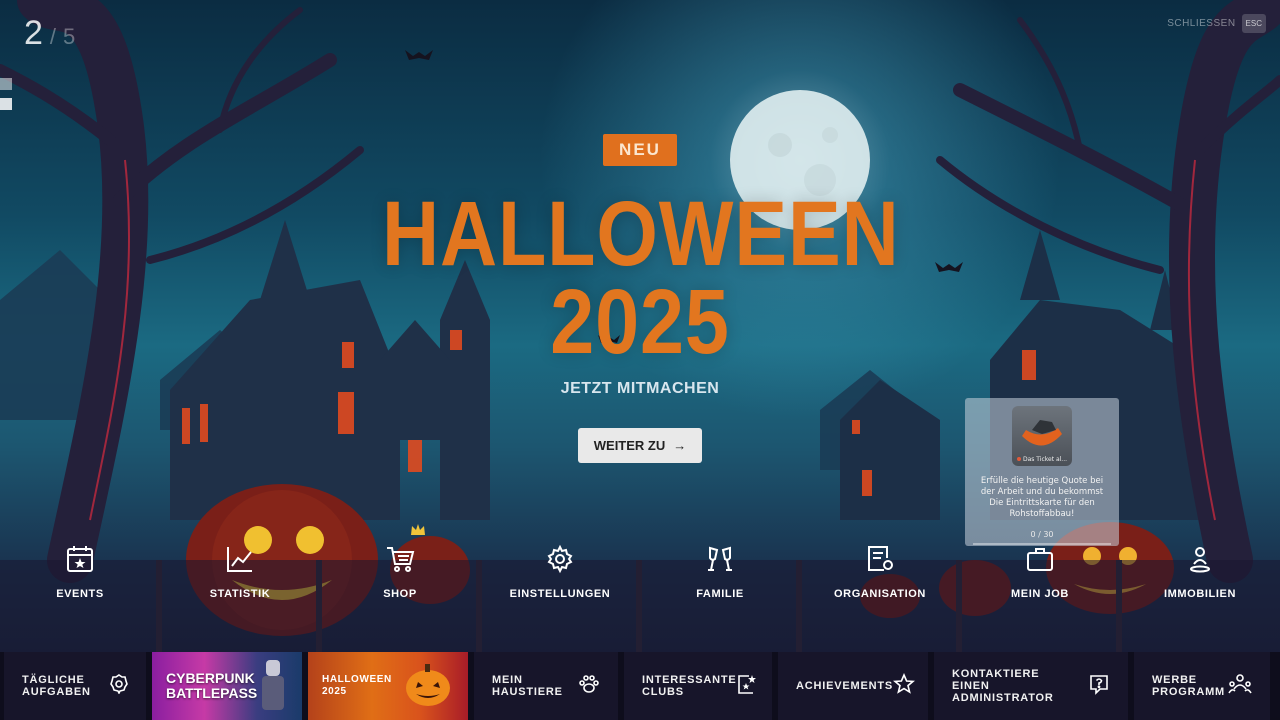 The image size is (1280, 720). What do you see at coordinates (400, 594) in the screenshot?
I see `menu-label-shop: SHOP` at bounding box center [400, 594].